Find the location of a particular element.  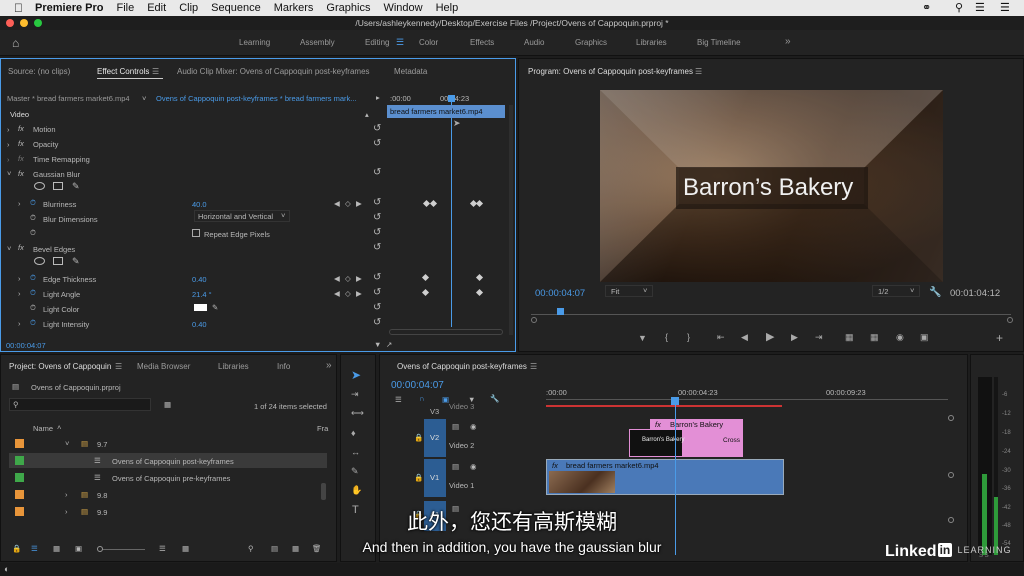

reset-light-angle-icon: ↺ is located at coordinates (377, 292).